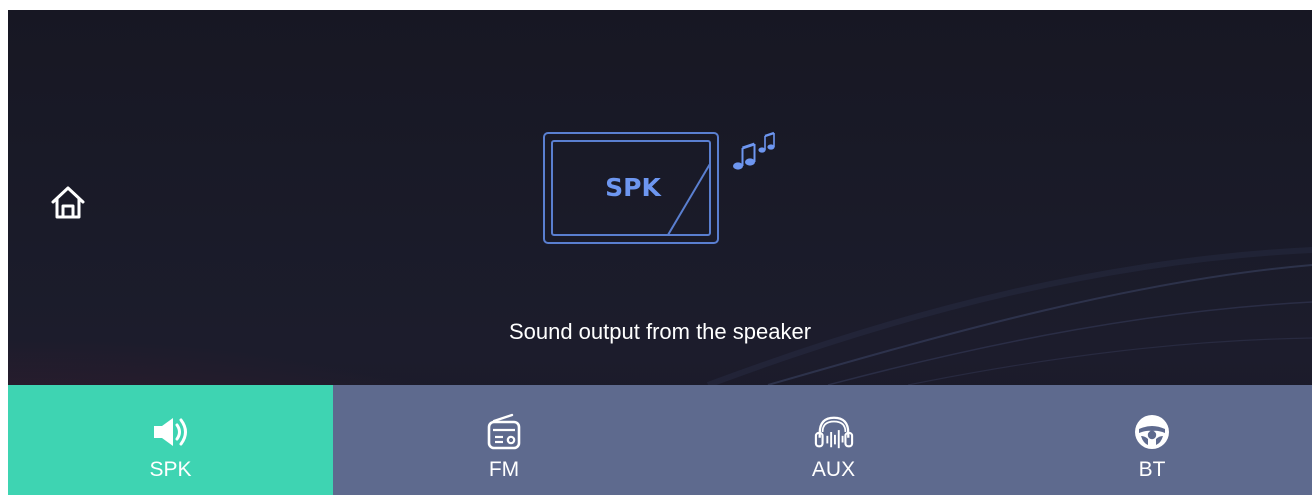 Image resolution: width=1312 pixels, height=495 pixels. What do you see at coordinates (504, 469) in the screenshot?
I see `tab-label: FM` at bounding box center [504, 469].